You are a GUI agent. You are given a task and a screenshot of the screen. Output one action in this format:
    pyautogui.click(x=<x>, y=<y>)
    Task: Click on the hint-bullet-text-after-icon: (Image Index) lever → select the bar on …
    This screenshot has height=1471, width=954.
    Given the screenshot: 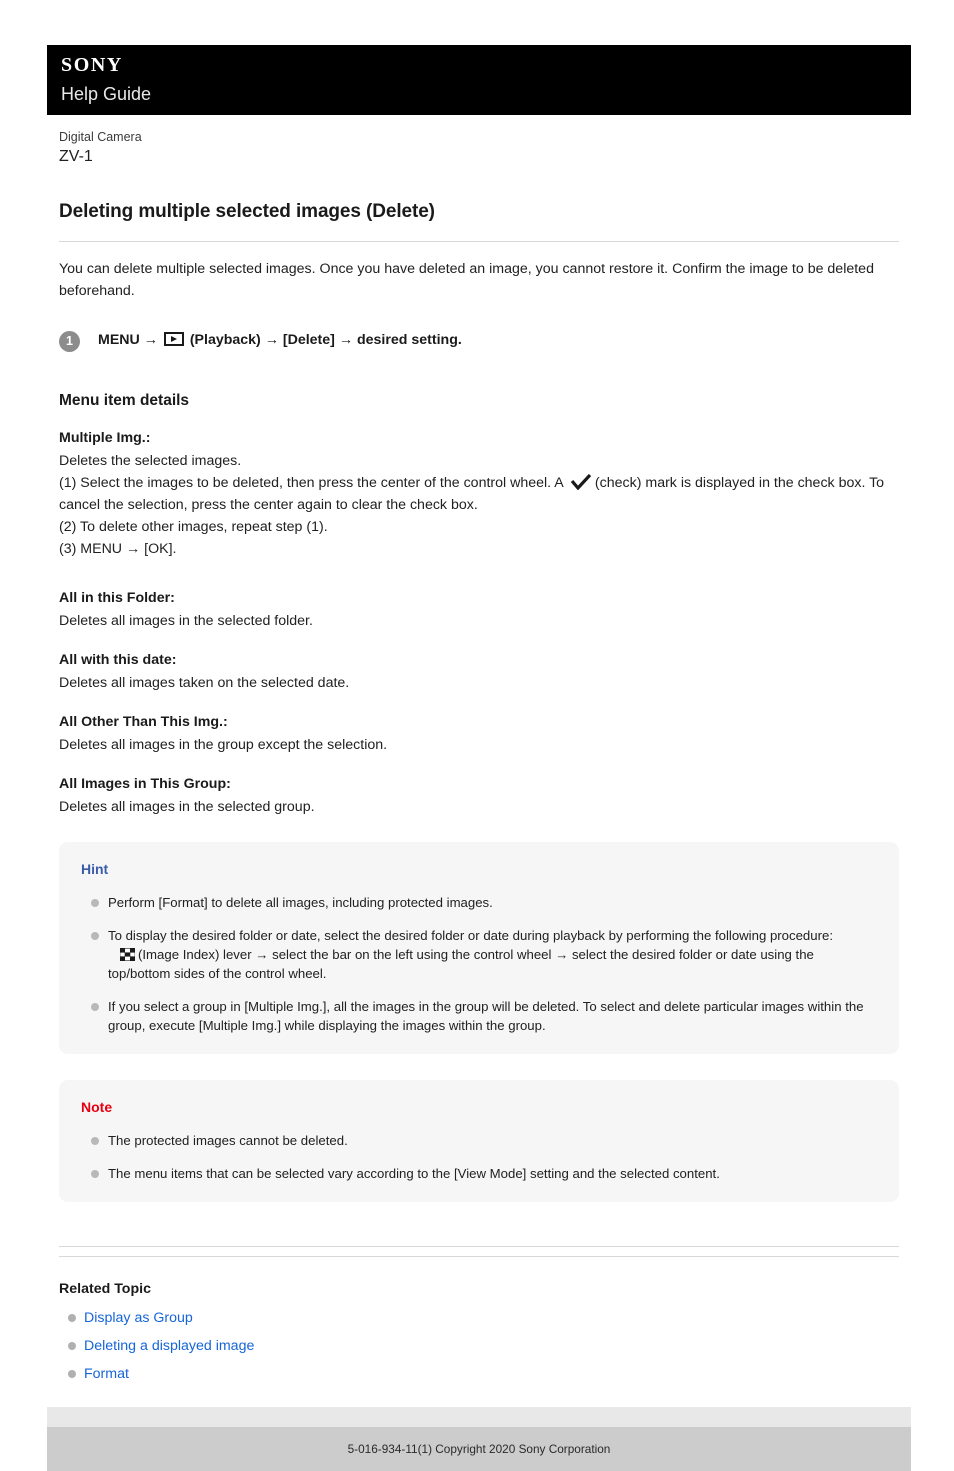 What is the action you would take?
    pyautogui.click(x=476, y=954)
    